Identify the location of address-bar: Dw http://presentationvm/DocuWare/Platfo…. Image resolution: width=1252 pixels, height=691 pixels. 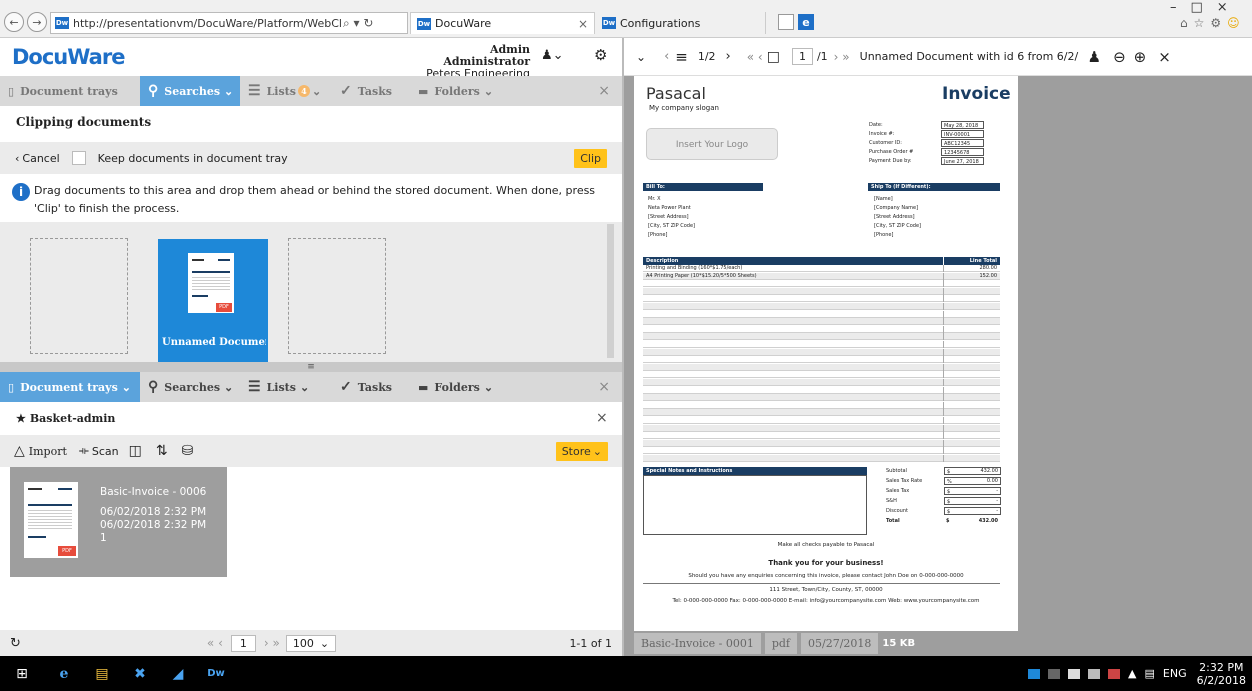
(229, 23).